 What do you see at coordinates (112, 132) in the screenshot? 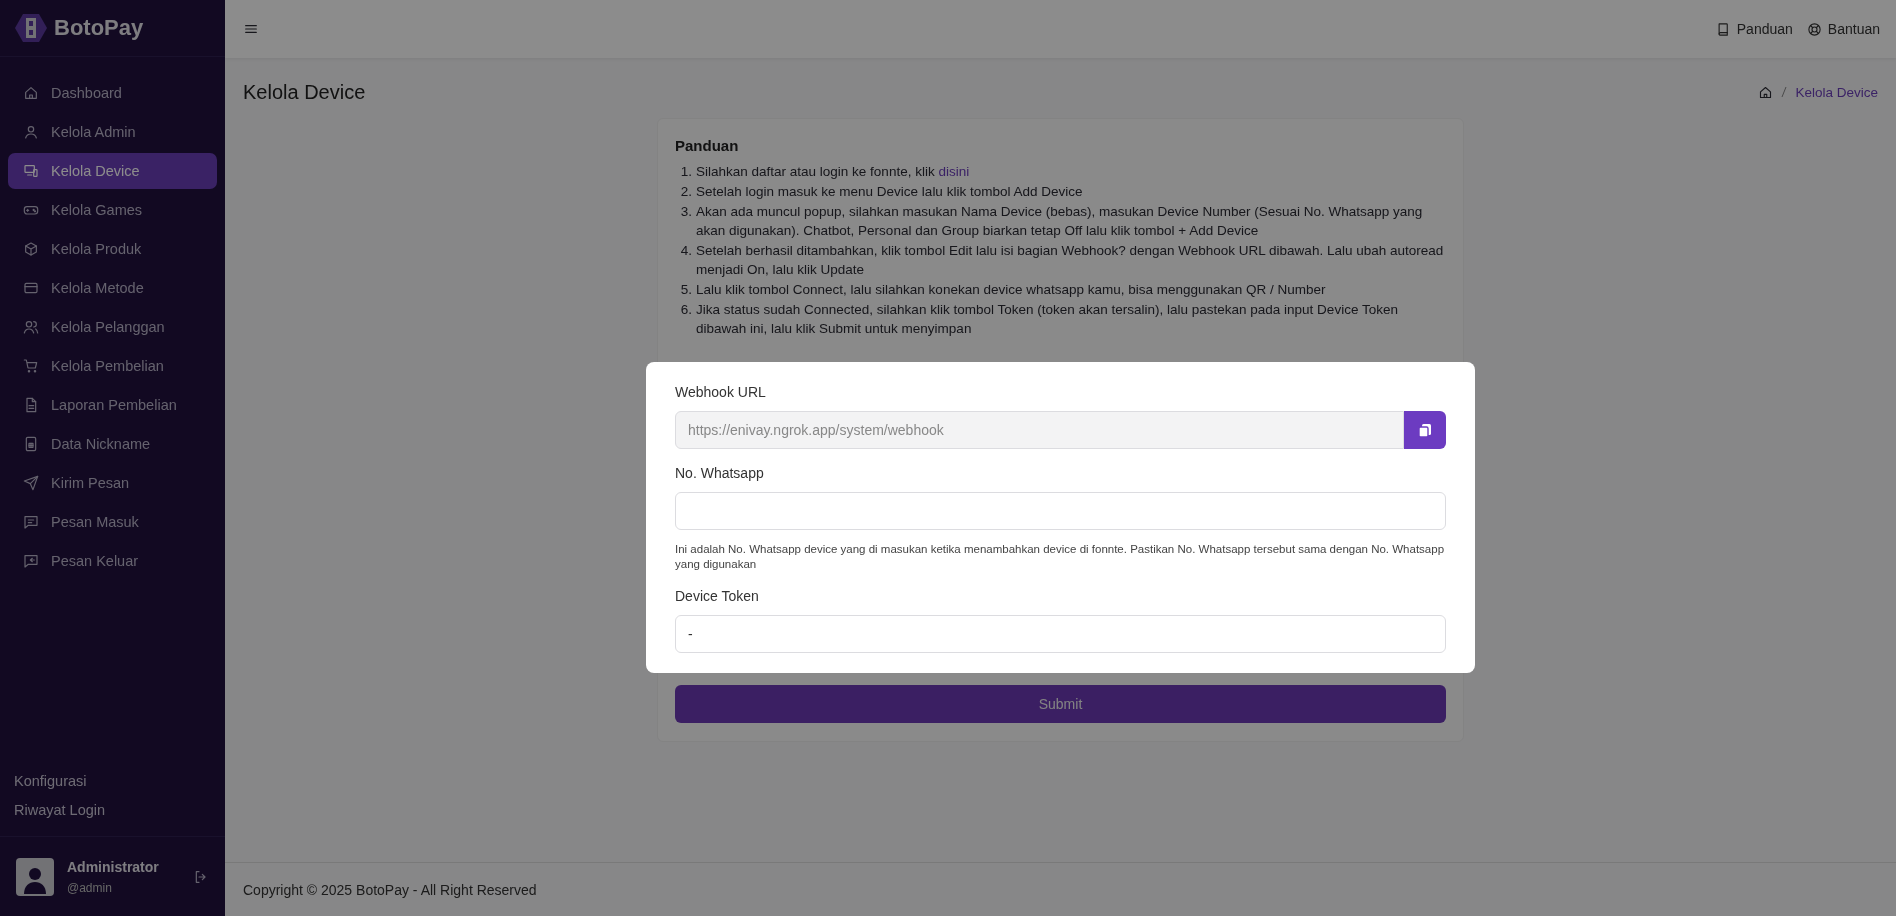
I see `sidebar-item: Kelola Admin` at bounding box center [112, 132].